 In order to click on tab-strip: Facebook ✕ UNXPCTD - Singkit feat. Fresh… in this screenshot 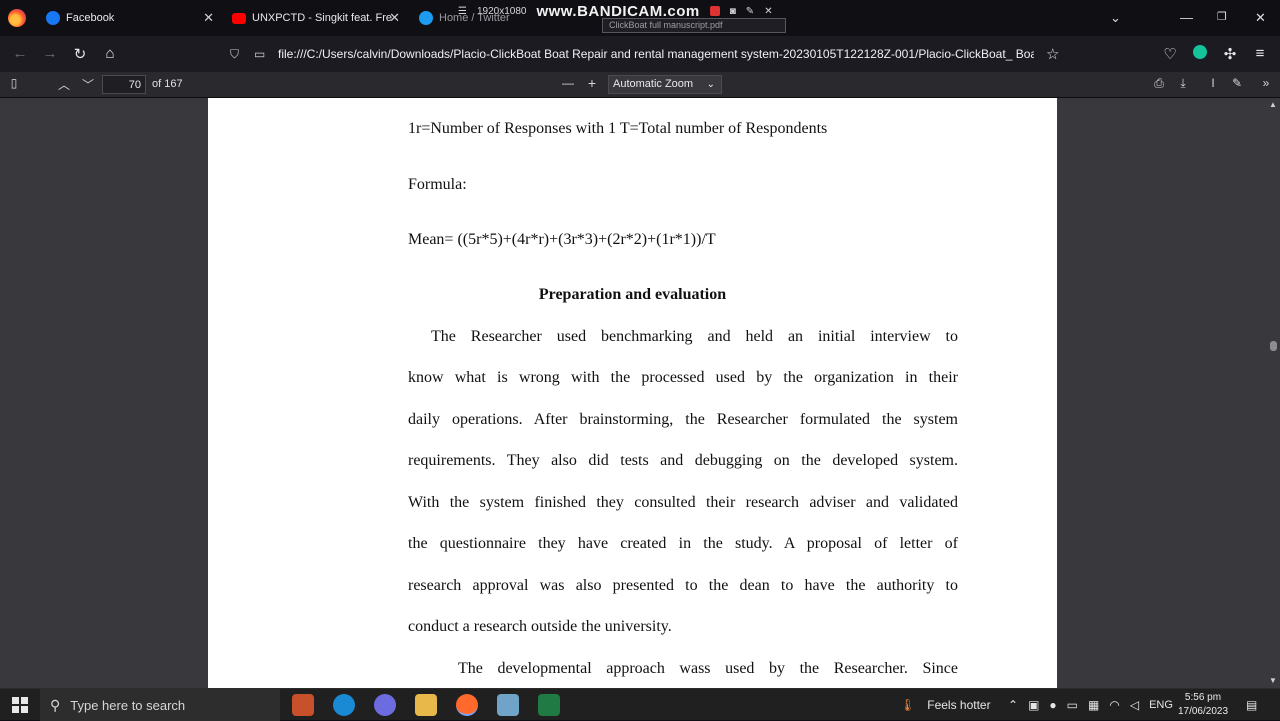, I will do `click(640, 18)`.